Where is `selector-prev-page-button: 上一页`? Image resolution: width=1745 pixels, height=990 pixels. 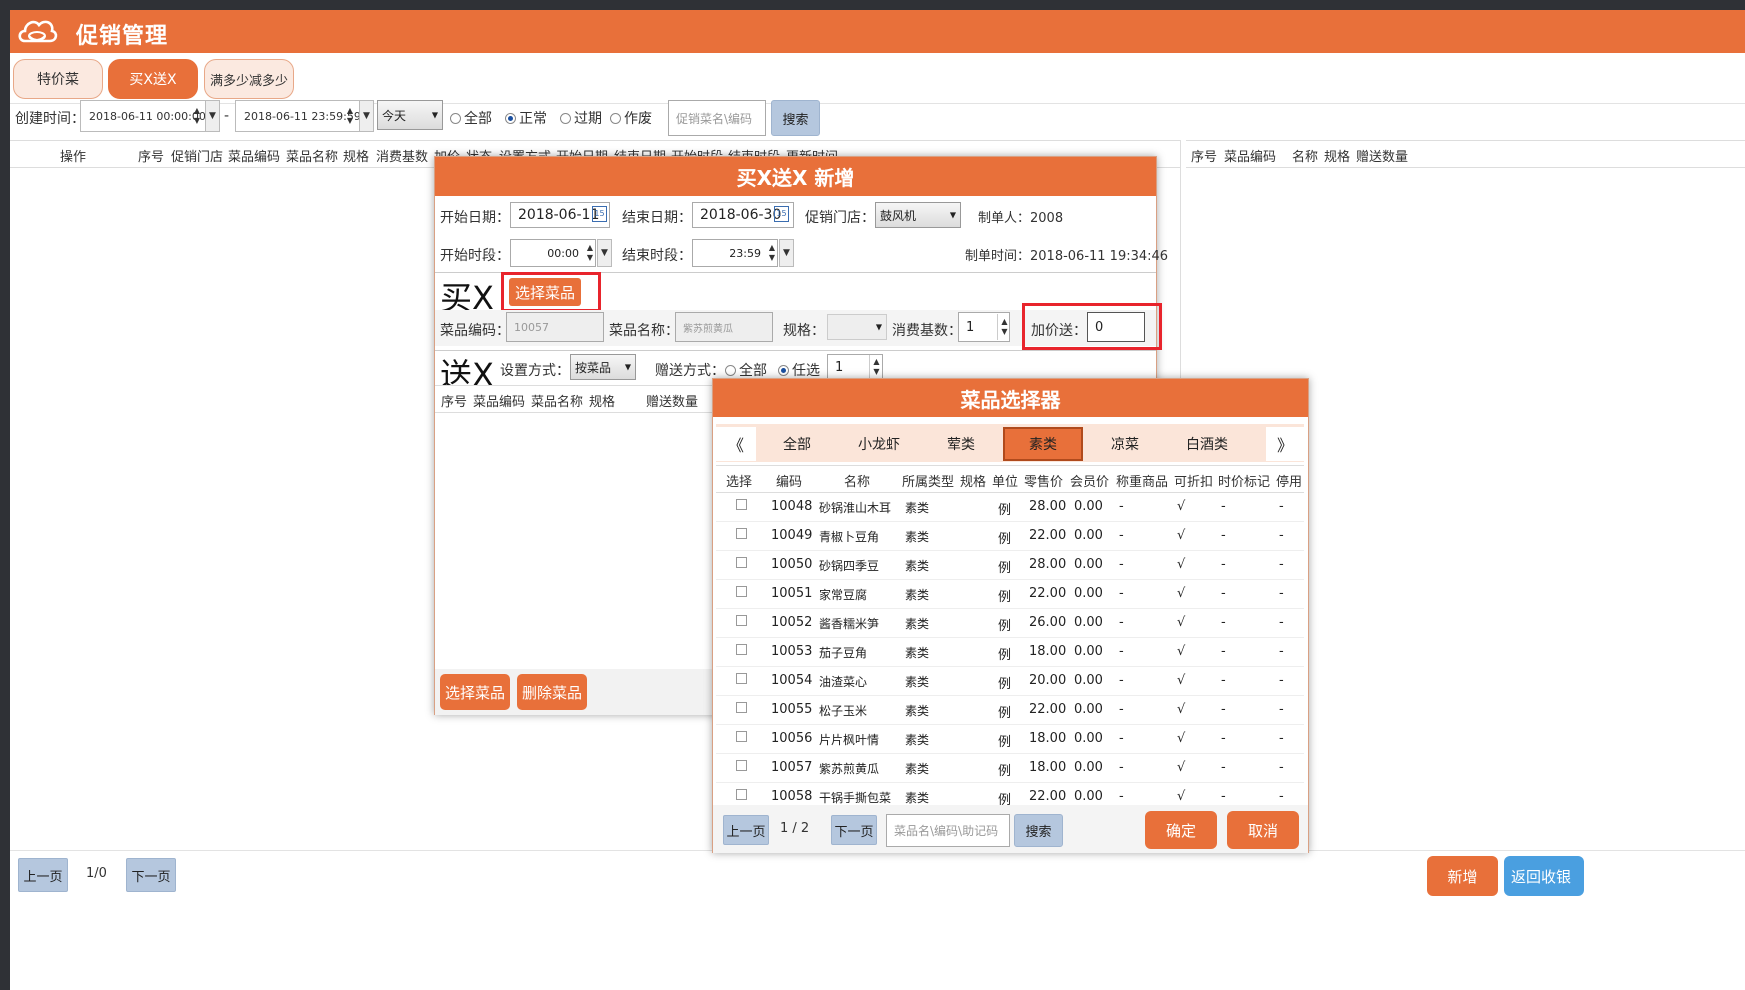
selector-prev-page-button: 上一页 is located at coordinates (746, 830).